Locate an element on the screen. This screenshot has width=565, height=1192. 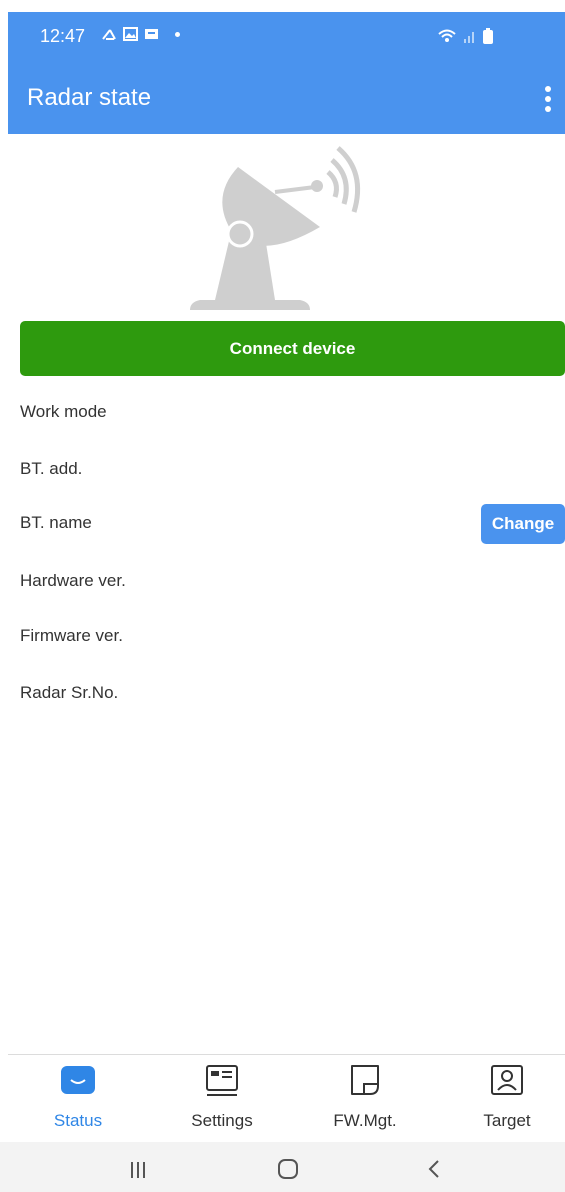
change-bt-name-button: Change is located at coordinates (523, 524).